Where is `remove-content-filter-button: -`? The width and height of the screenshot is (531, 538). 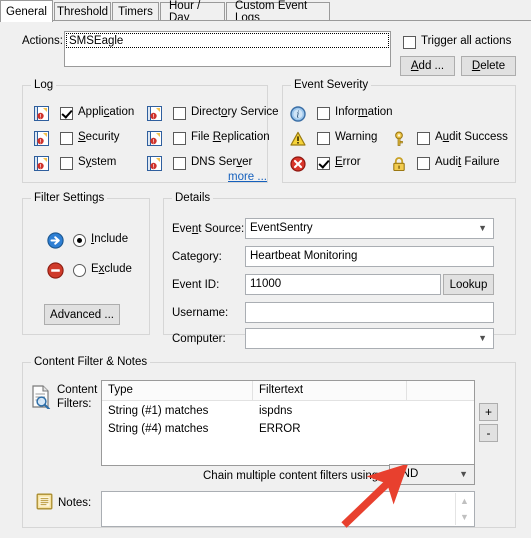
remove-content-filter-button: - is located at coordinates (488, 433).